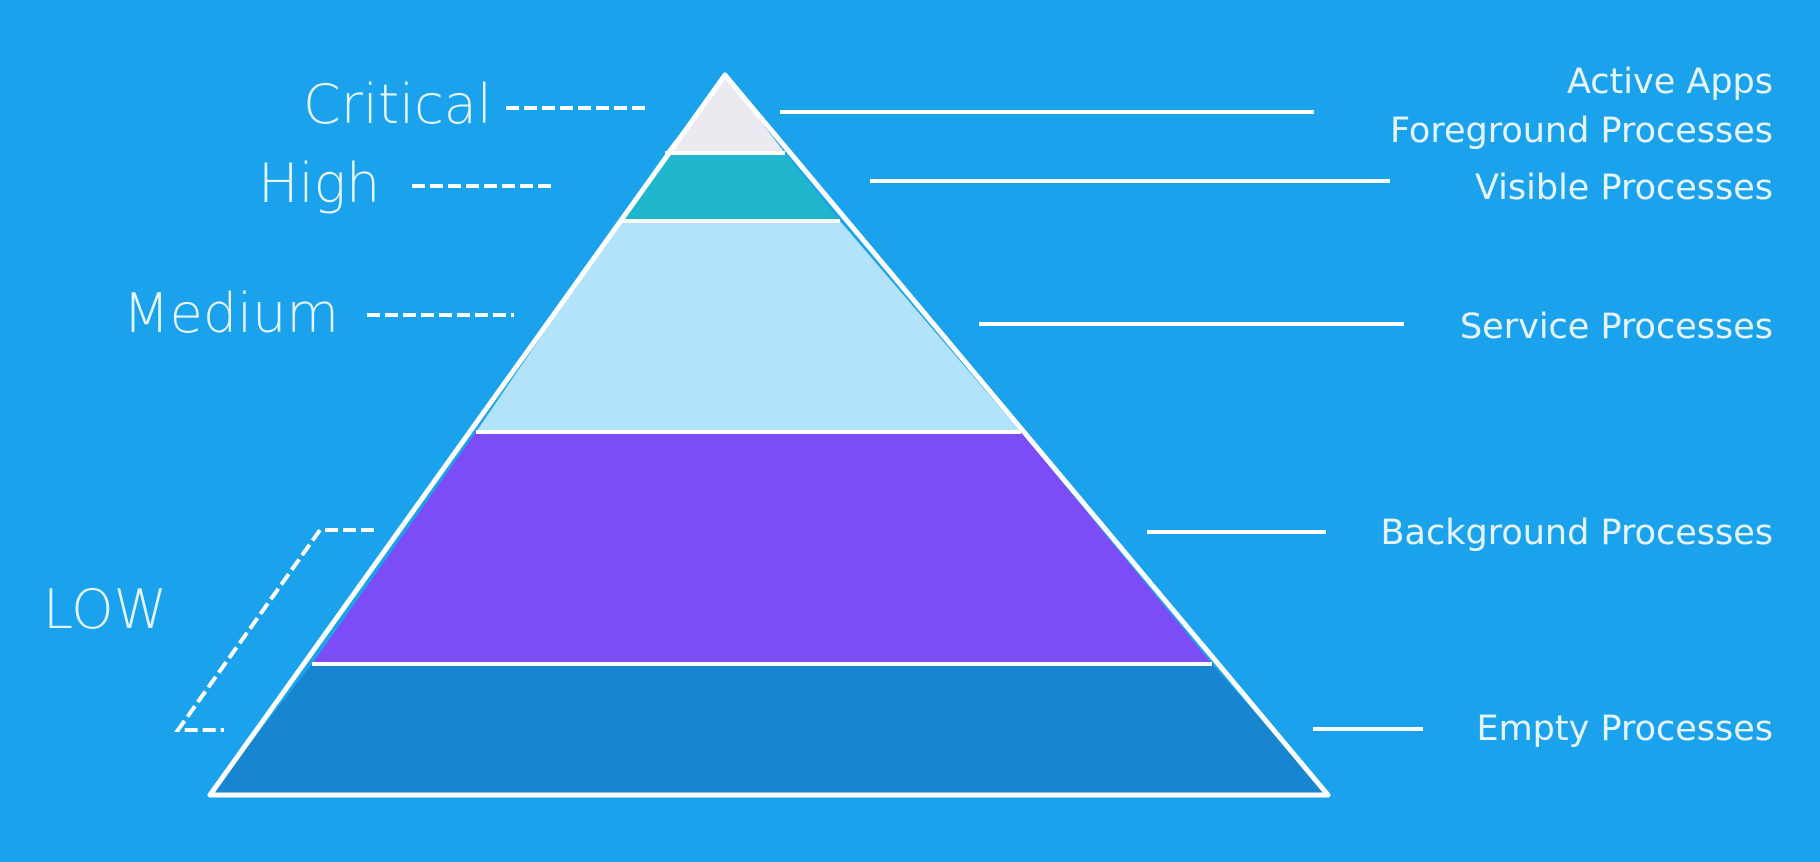 Image resolution: width=1820 pixels, height=862 pixels. Describe the element at coordinates (748, 326) in the screenshot. I see `tier-medium` at that location.